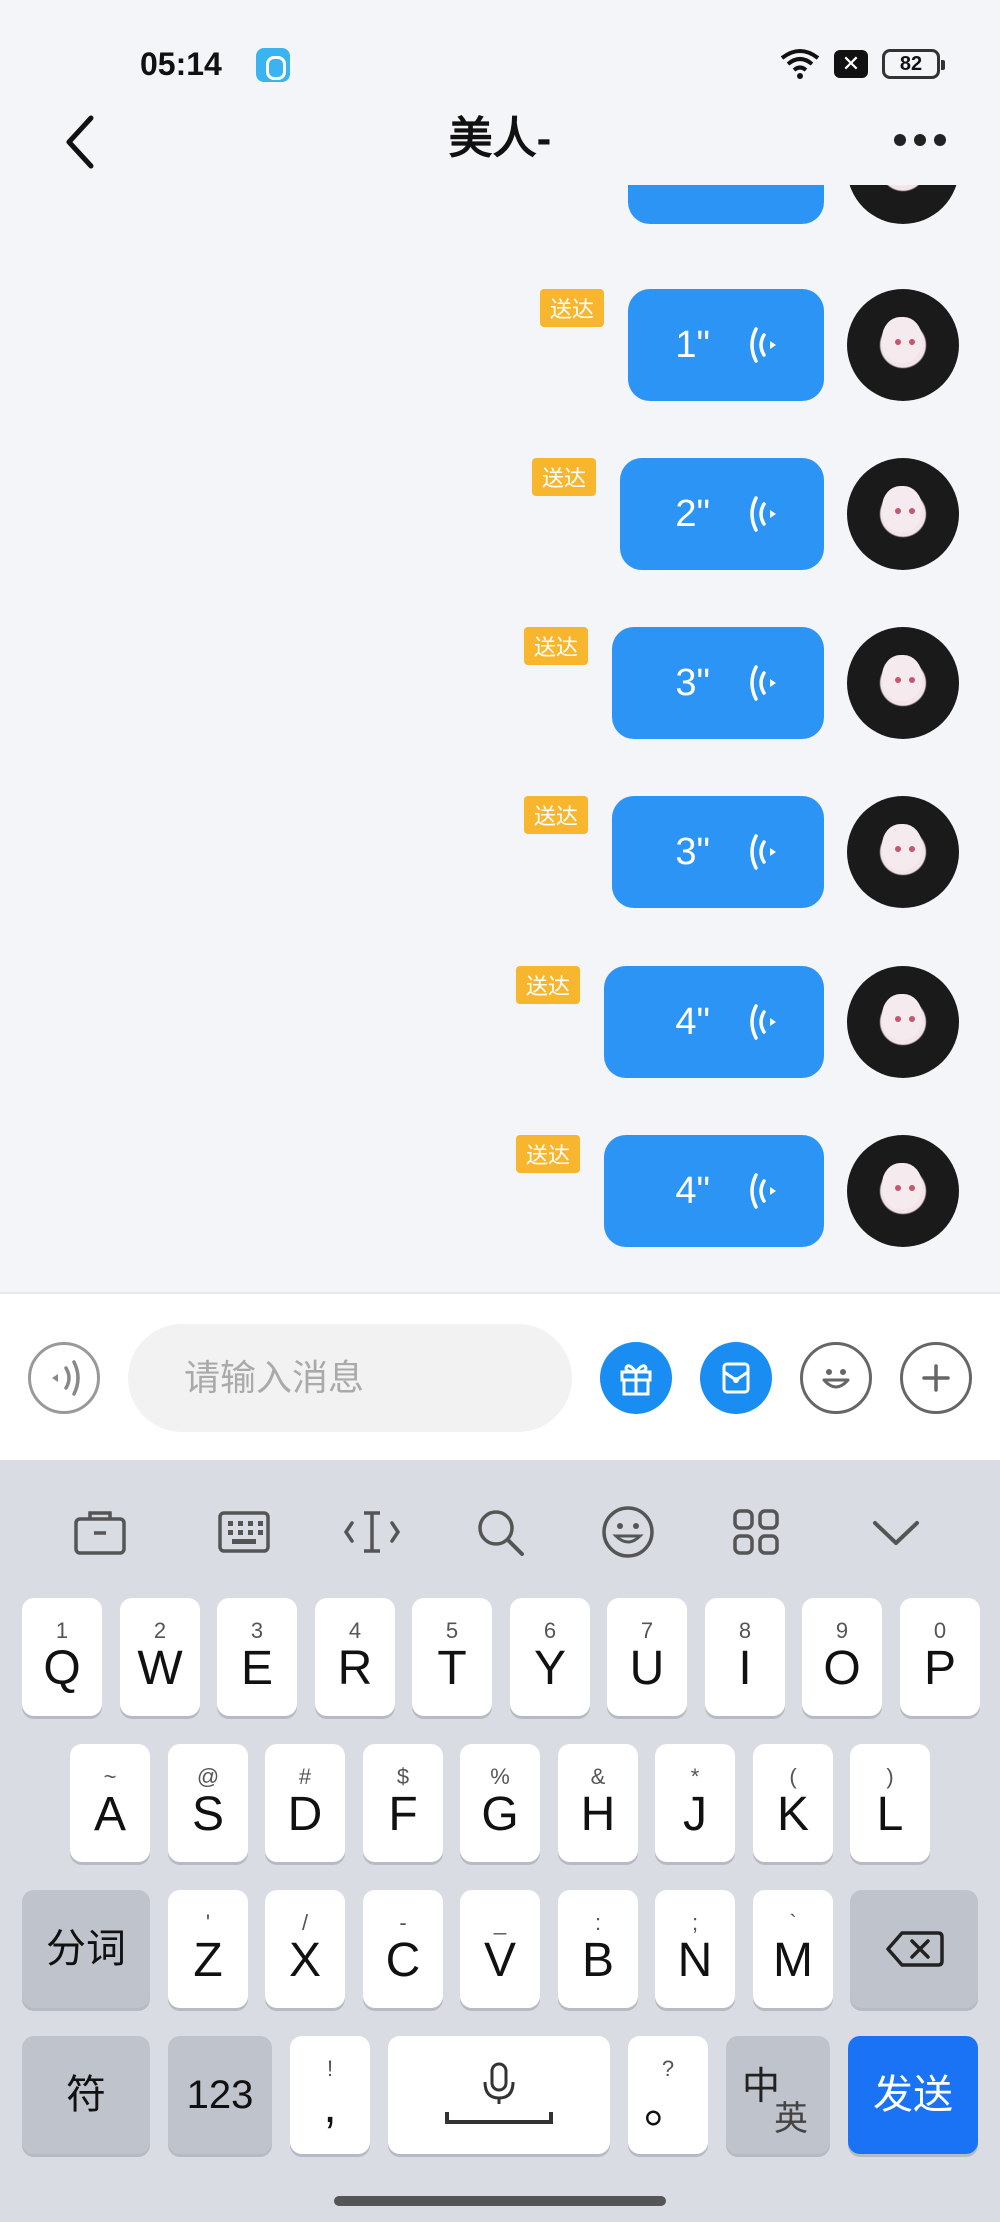 The height and width of the screenshot is (2222, 1000). What do you see at coordinates (550, 1630) in the screenshot?
I see `key-hint: 6` at bounding box center [550, 1630].